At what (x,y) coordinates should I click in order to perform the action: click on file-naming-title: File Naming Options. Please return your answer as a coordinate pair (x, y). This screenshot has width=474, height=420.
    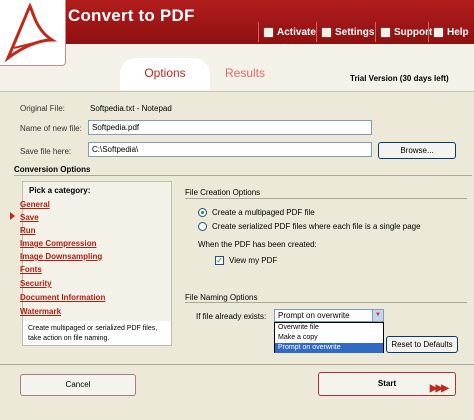
    Looking at the image, I should click on (221, 297).